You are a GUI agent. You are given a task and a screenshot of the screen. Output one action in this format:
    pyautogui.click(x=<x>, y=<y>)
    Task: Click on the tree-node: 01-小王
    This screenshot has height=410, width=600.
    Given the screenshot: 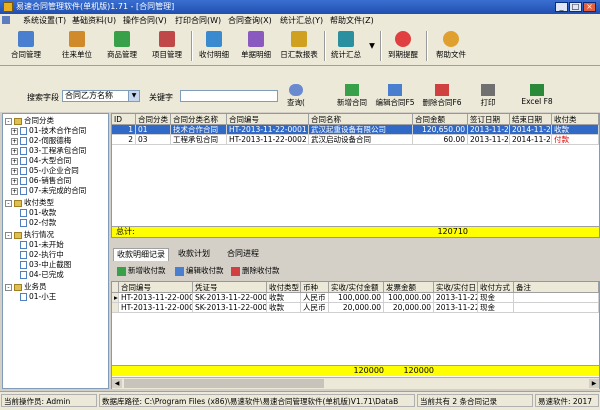 What is the action you would take?
    pyautogui.click(x=38, y=297)
    